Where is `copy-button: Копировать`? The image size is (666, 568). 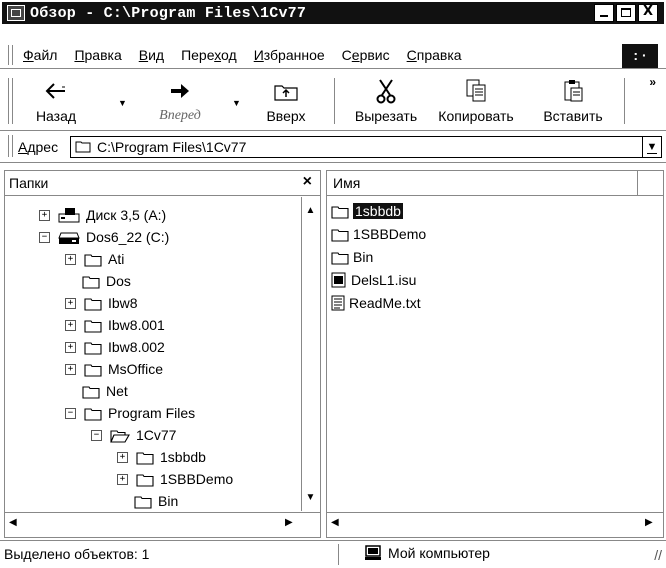 copy-button: Копировать is located at coordinates (476, 101).